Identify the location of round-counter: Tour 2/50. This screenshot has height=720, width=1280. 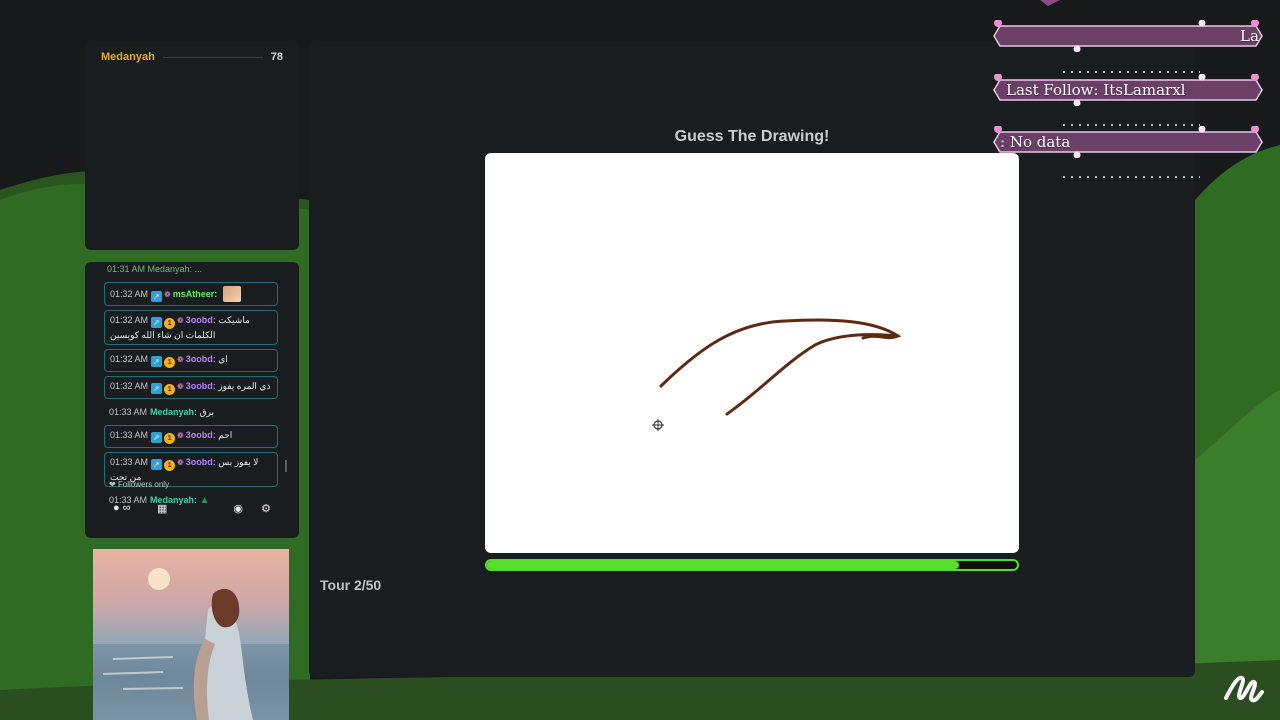
(351, 585).